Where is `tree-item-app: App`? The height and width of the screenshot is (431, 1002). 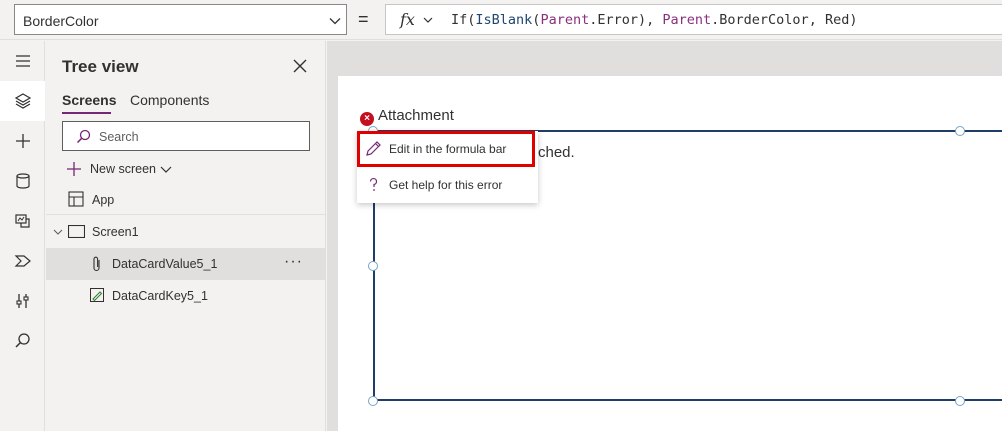
tree-item-app: App is located at coordinates (186, 200).